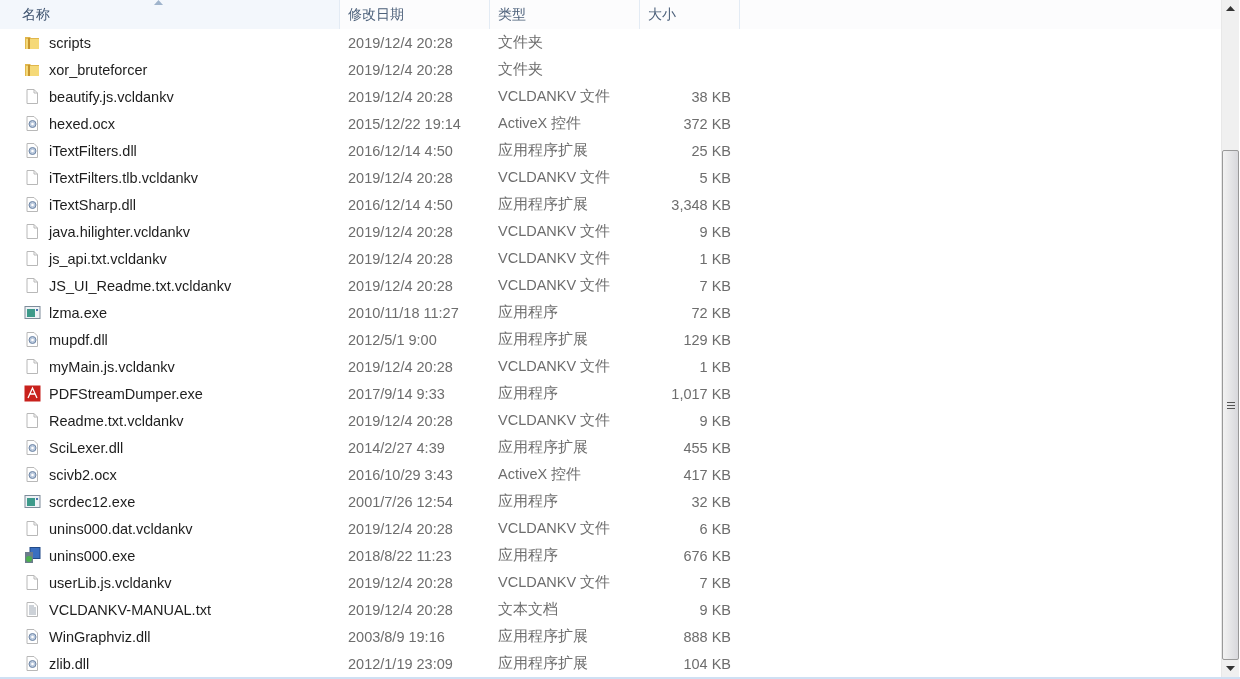 This screenshot has height=679, width=1240. Describe the element at coordinates (120, 231) in the screenshot. I see `file-name: java.hilighter.vcldankv` at that location.